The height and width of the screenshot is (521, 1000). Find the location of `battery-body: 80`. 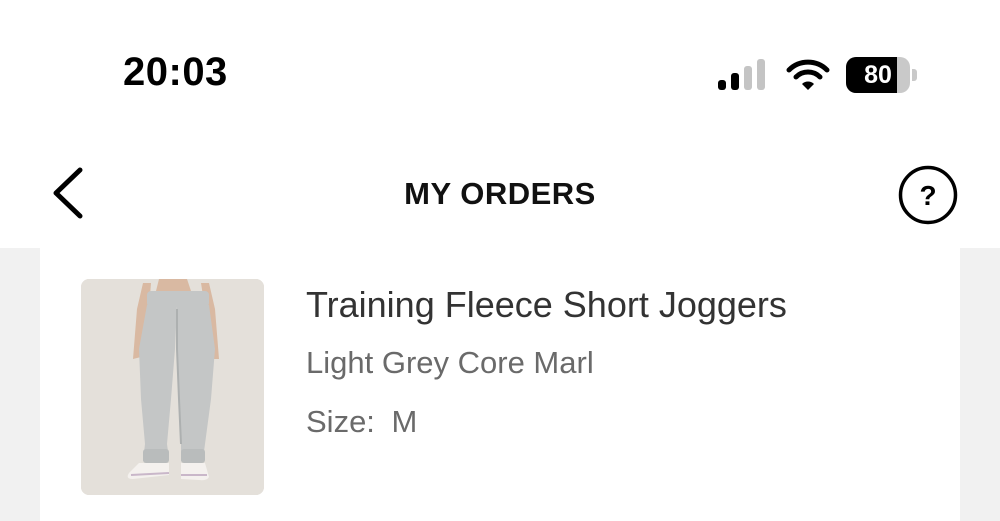

battery-body: 80 is located at coordinates (878, 75).